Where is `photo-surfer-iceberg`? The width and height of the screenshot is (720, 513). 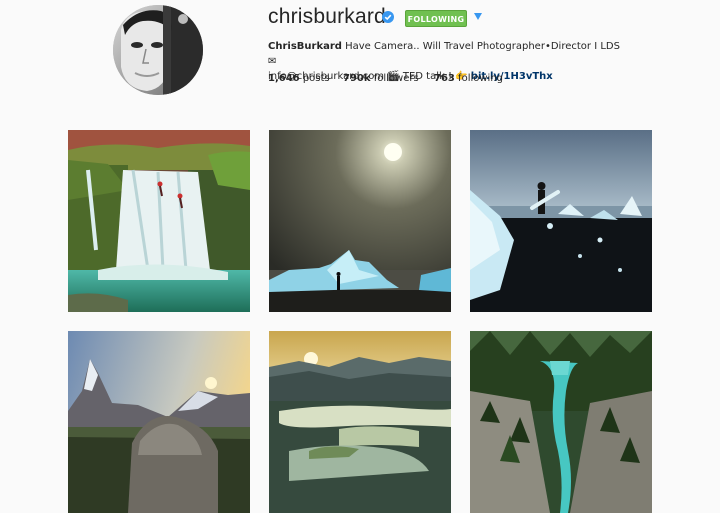
photo-surfer-iceberg is located at coordinates (561, 221).